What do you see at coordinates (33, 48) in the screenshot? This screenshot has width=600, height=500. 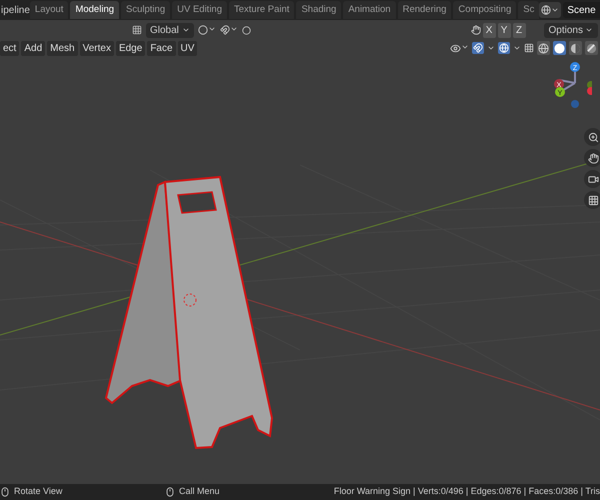 I see `menu-item: Add` at bounding box center [33, 48].